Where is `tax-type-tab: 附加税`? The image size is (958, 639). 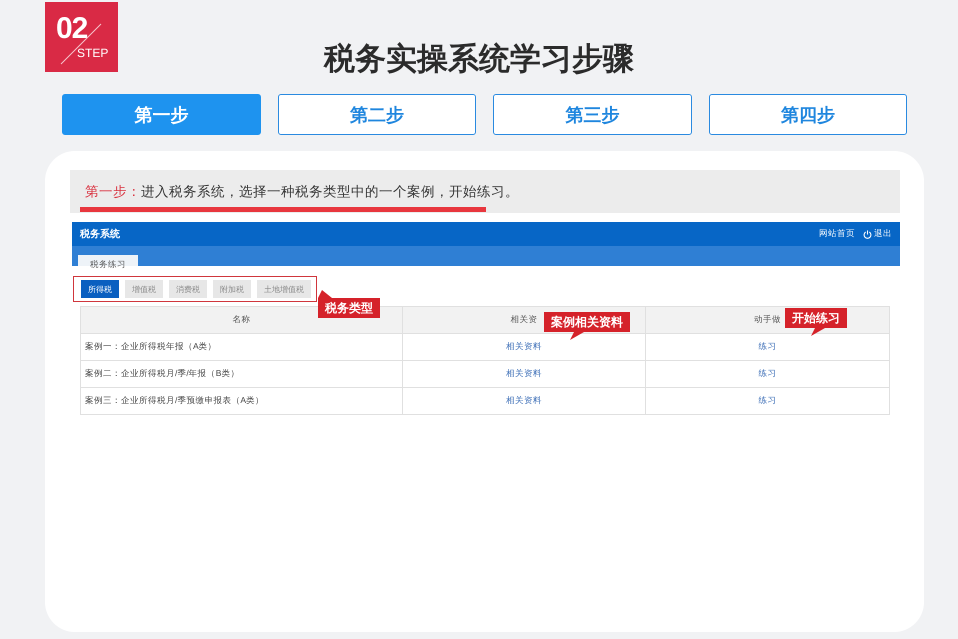
tax-type-tab: 附加税 is located at coordinates (232, 289).